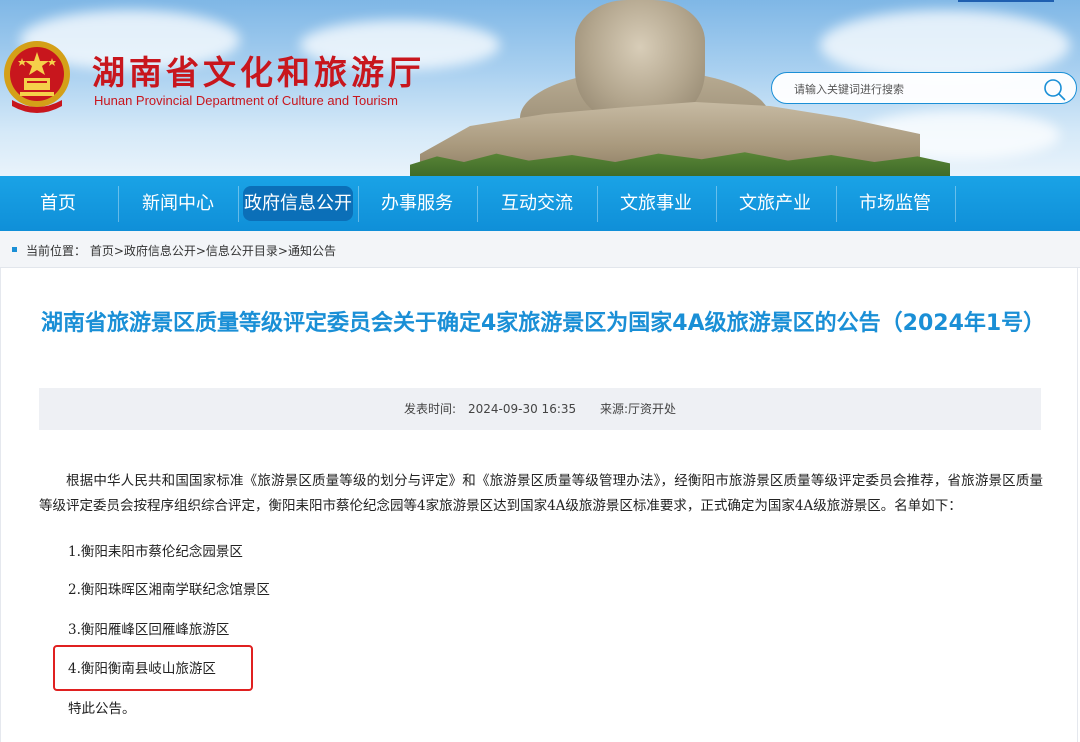  I want to click on publish-date: 2024-09-30 16:35, so click(522, 409).